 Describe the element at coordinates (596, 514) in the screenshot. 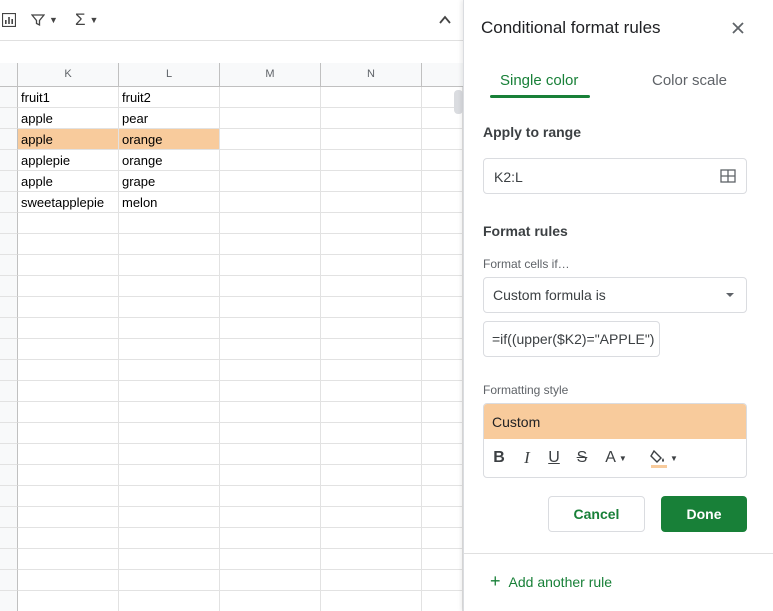

I see `cancel-button: Cancel` at that location.